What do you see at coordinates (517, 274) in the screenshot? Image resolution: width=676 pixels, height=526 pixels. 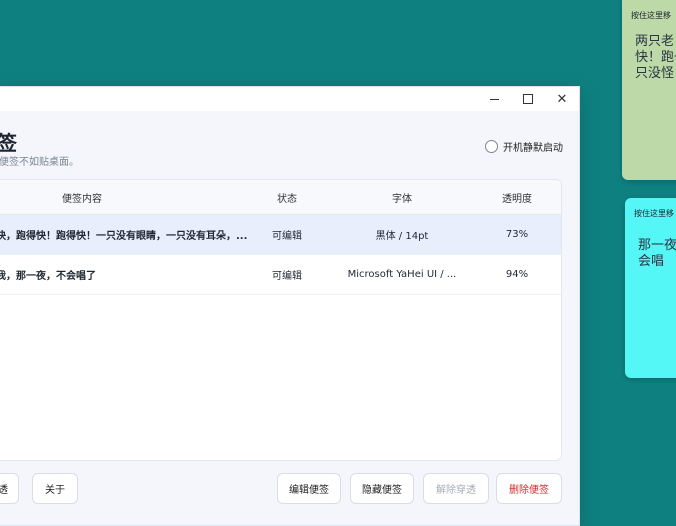 I see `row-opacity: 94%` at bounding box center [517, 274].